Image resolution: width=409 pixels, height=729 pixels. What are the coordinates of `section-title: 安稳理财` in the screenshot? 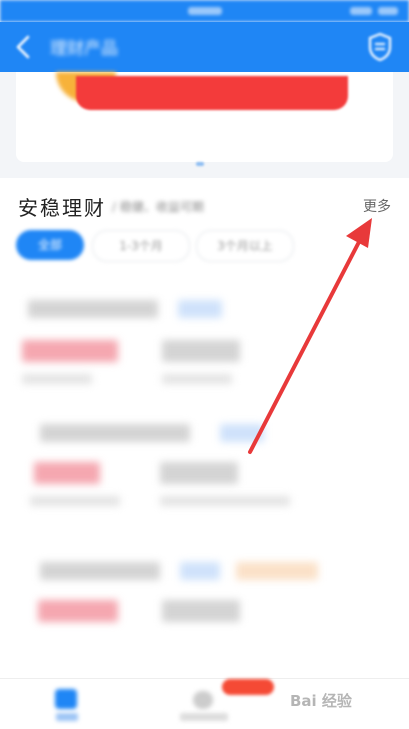 It's located at (62, 208).